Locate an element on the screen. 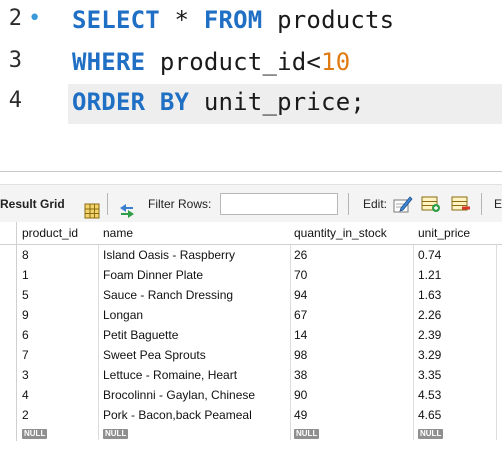  sql-text: product_id is located at coordinates (226, 62).